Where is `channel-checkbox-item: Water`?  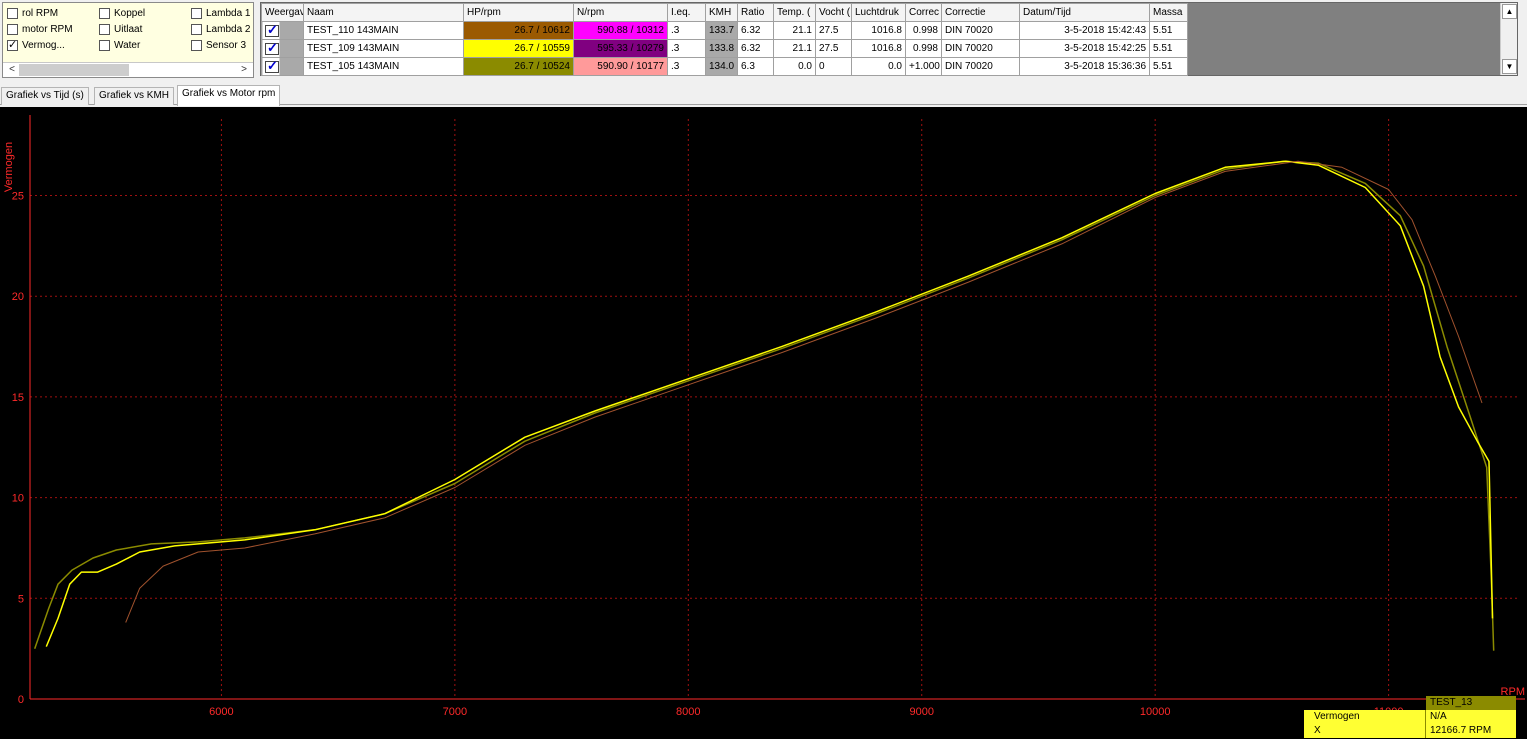 channel-checkbox-item: Water is located at coordinates (119, 45).